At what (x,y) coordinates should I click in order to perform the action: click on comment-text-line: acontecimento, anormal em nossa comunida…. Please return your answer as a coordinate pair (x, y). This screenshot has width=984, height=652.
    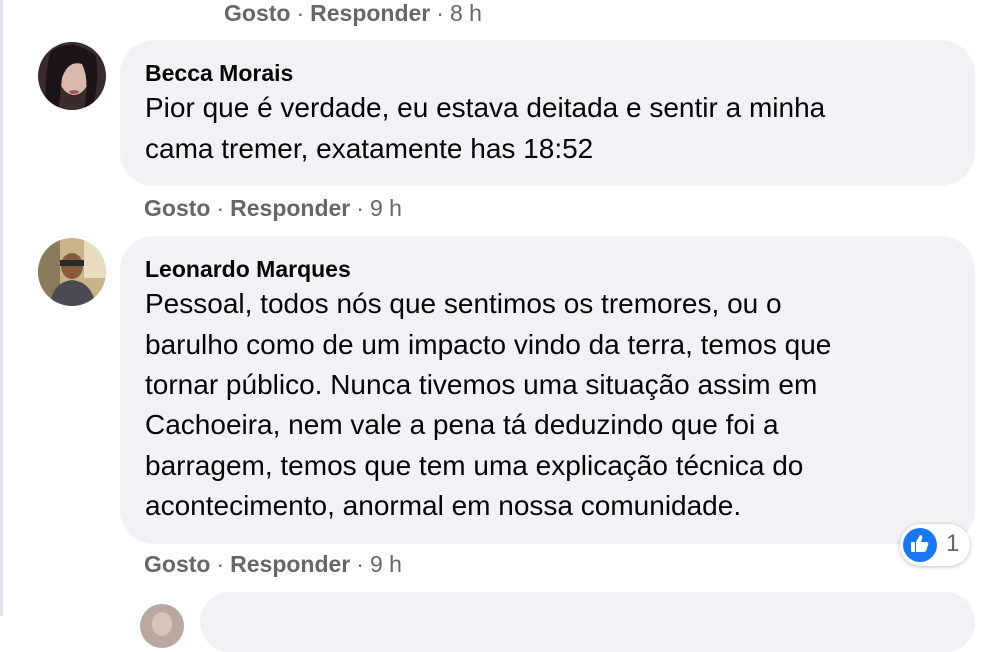
    Looking at the image, I should click on (443, 505).